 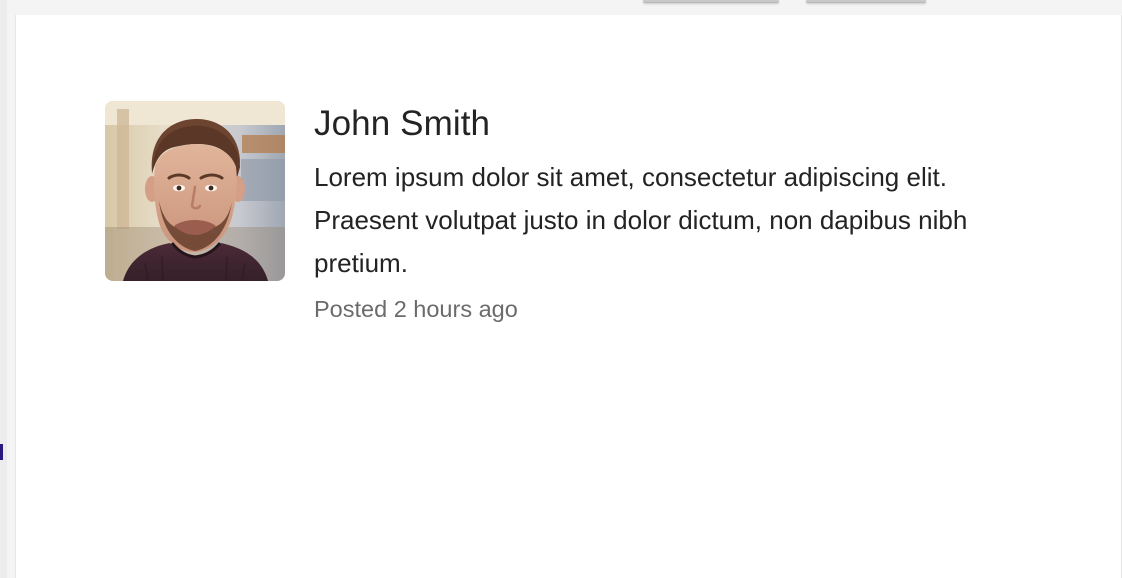 What do you see at coordinates (195, 191) in the screenshot?
I see `avatar` at bounding box center [195, 191].